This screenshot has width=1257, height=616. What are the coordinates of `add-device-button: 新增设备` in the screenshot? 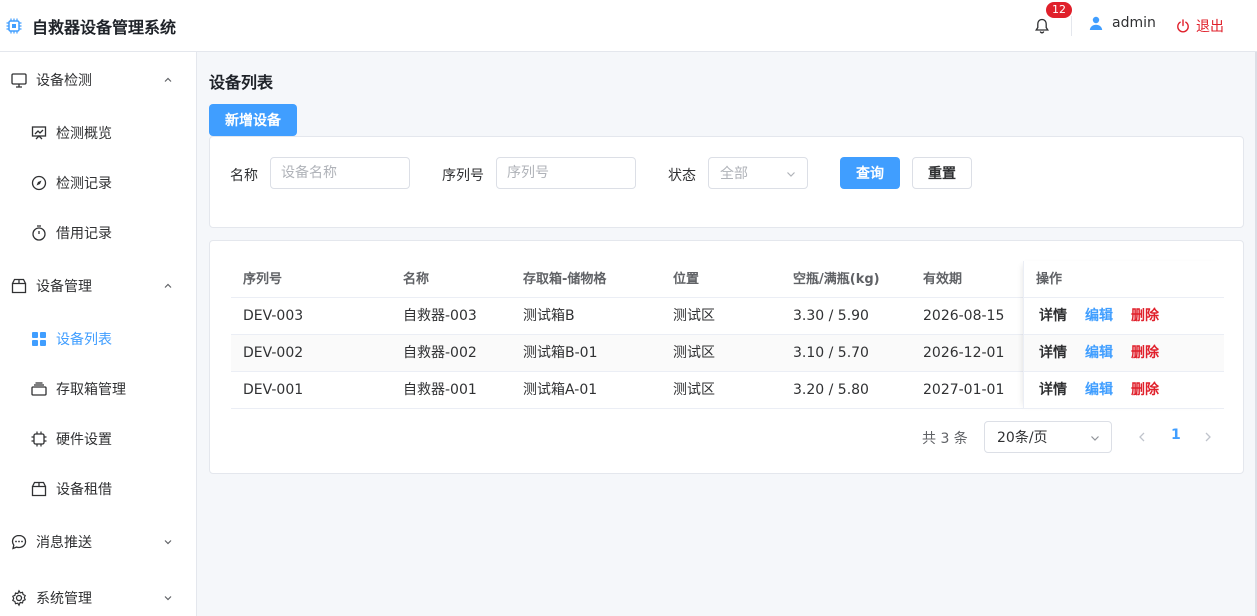 It's located at (253, 120).